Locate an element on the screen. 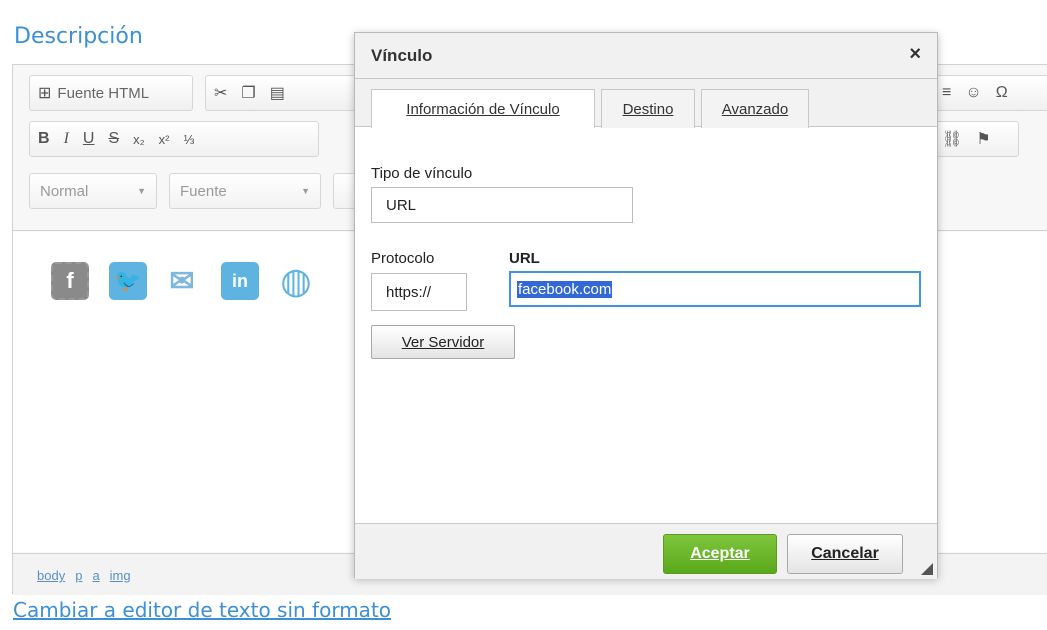  anchor-group: ⛓ ⚑ is located at coordinates (976, 139).